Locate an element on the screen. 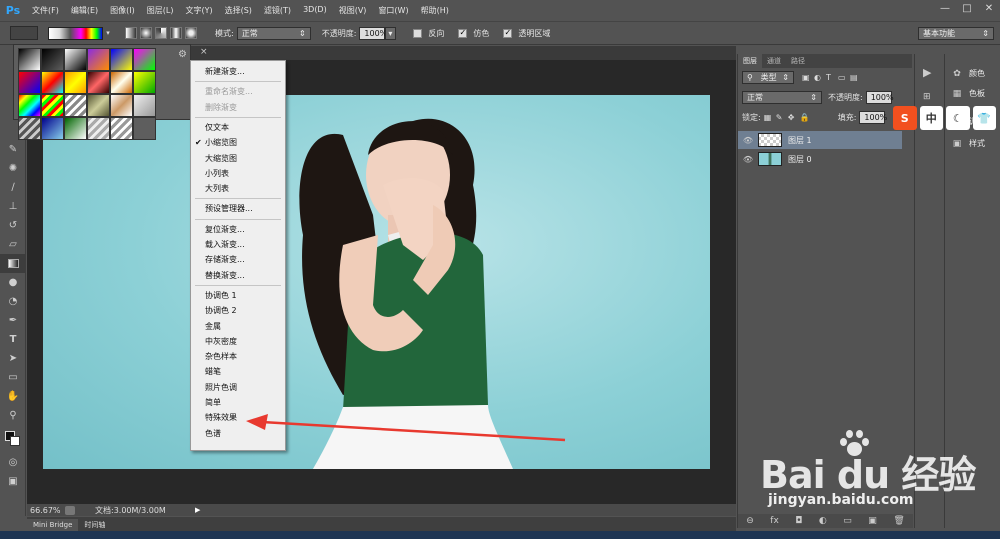  radial-gradient-button is located at coordinates (146, 33).